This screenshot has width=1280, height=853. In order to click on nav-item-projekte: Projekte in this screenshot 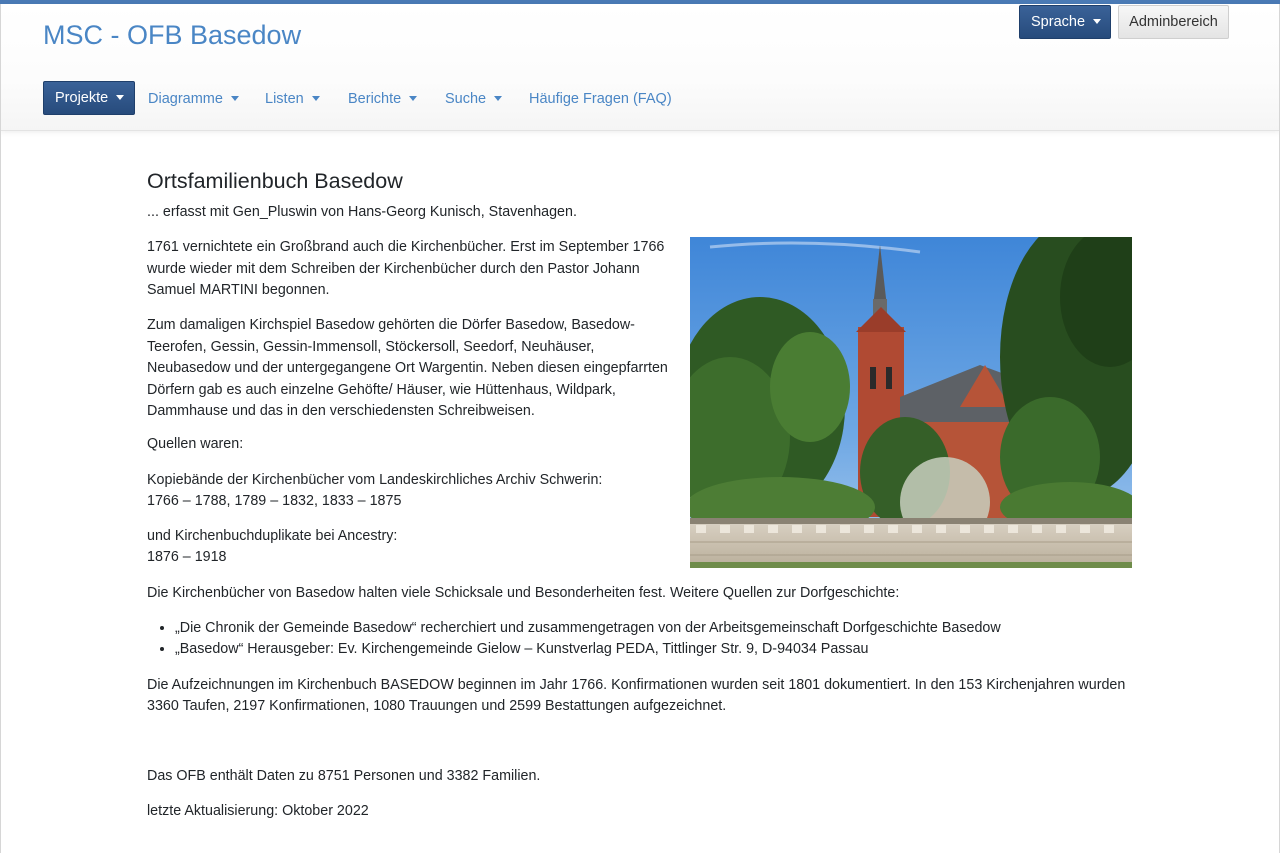, I will do `click(89, 98)`.